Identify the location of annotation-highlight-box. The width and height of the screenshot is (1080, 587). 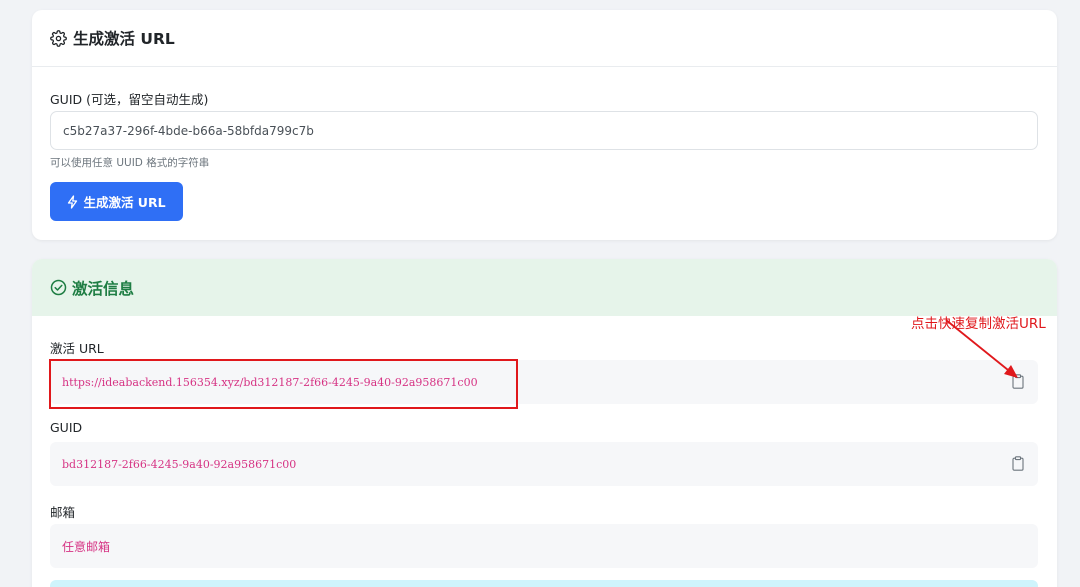
(283, 384).